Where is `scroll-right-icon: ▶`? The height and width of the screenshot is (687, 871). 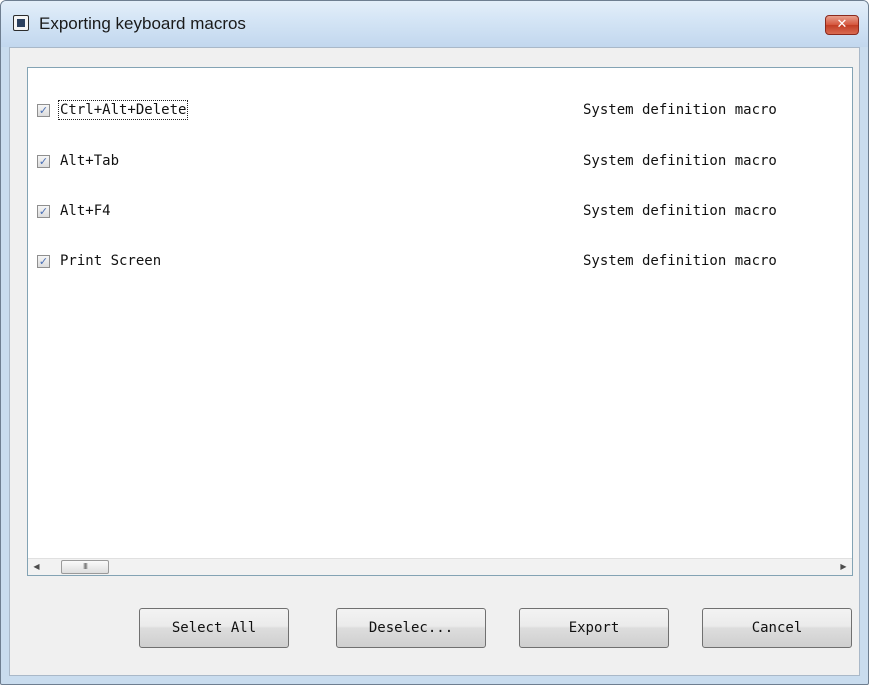
scroll-right-icon: ▶ is located at coordinates (843, 567).